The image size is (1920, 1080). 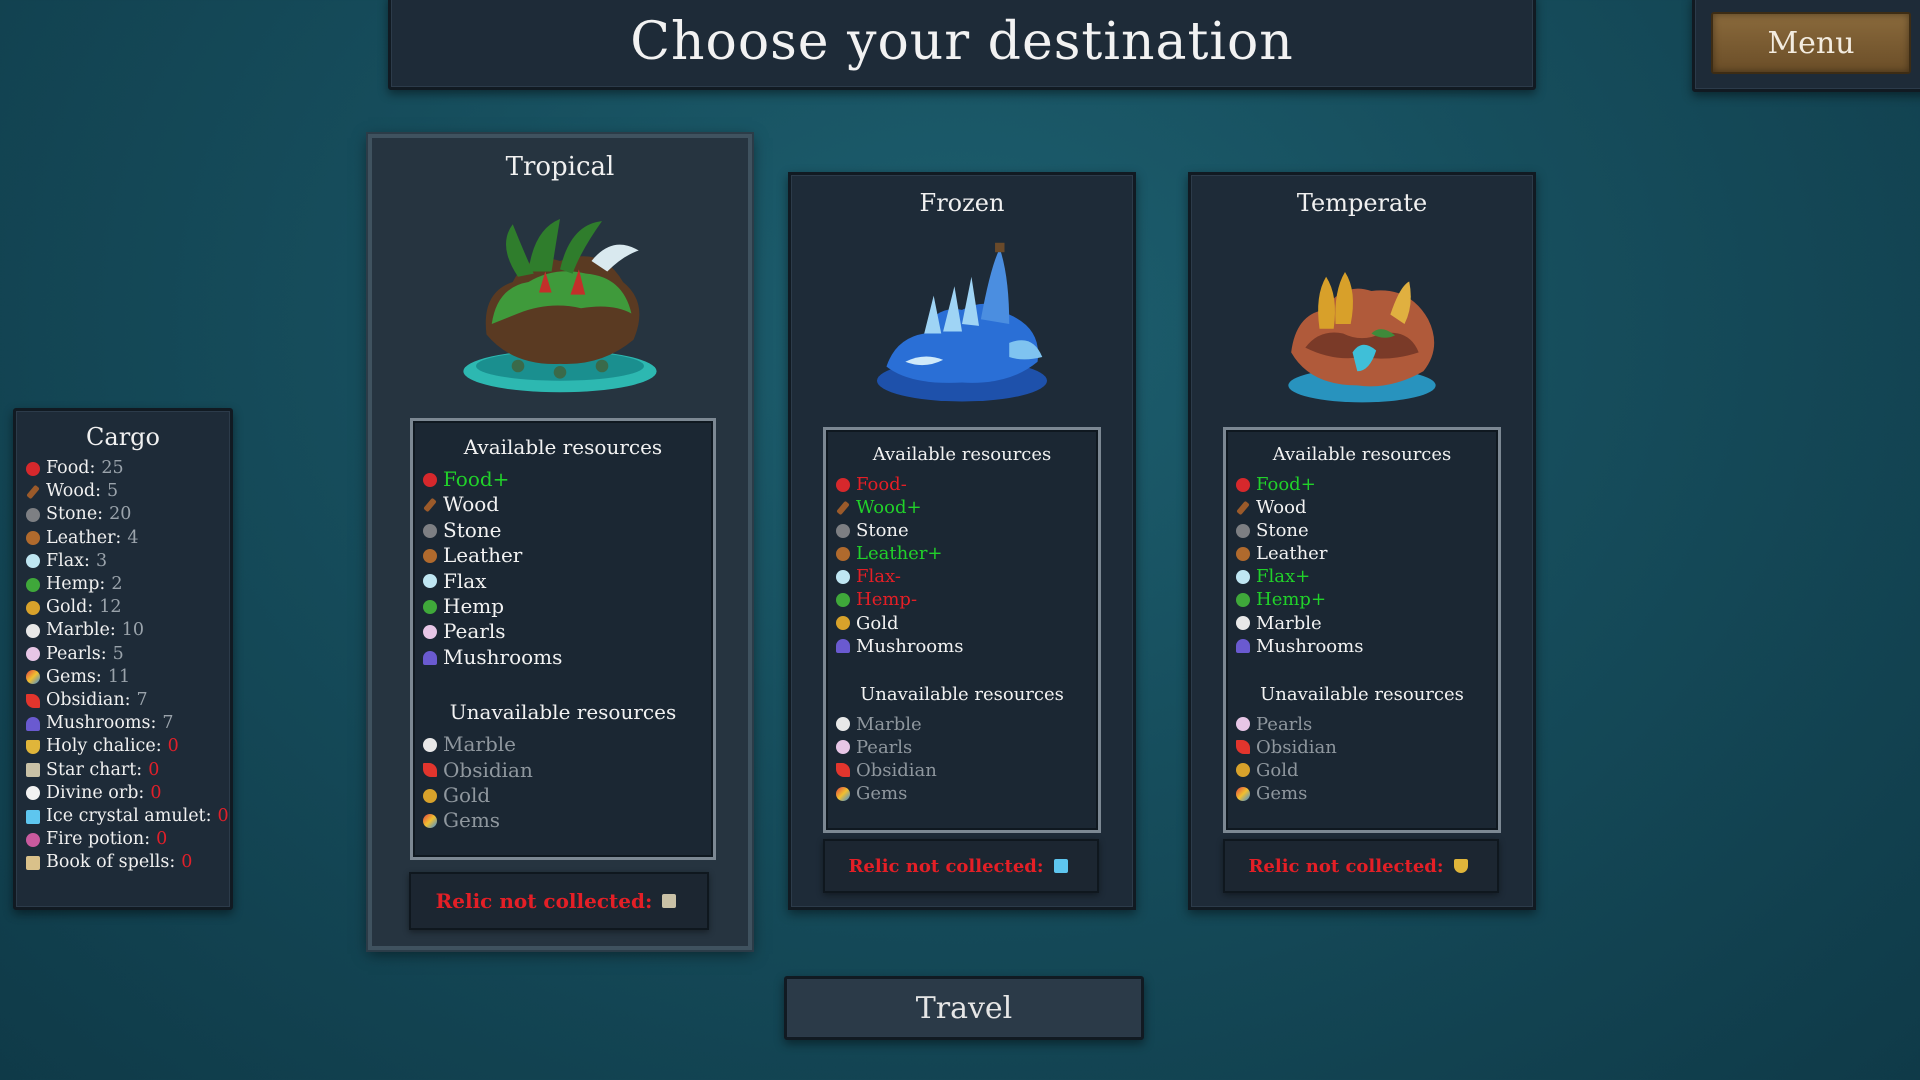 What do you see at coordinates (133, 630) in the screenshot?
I see `cargo-item-value: 10` at bounding box center [133, 630].